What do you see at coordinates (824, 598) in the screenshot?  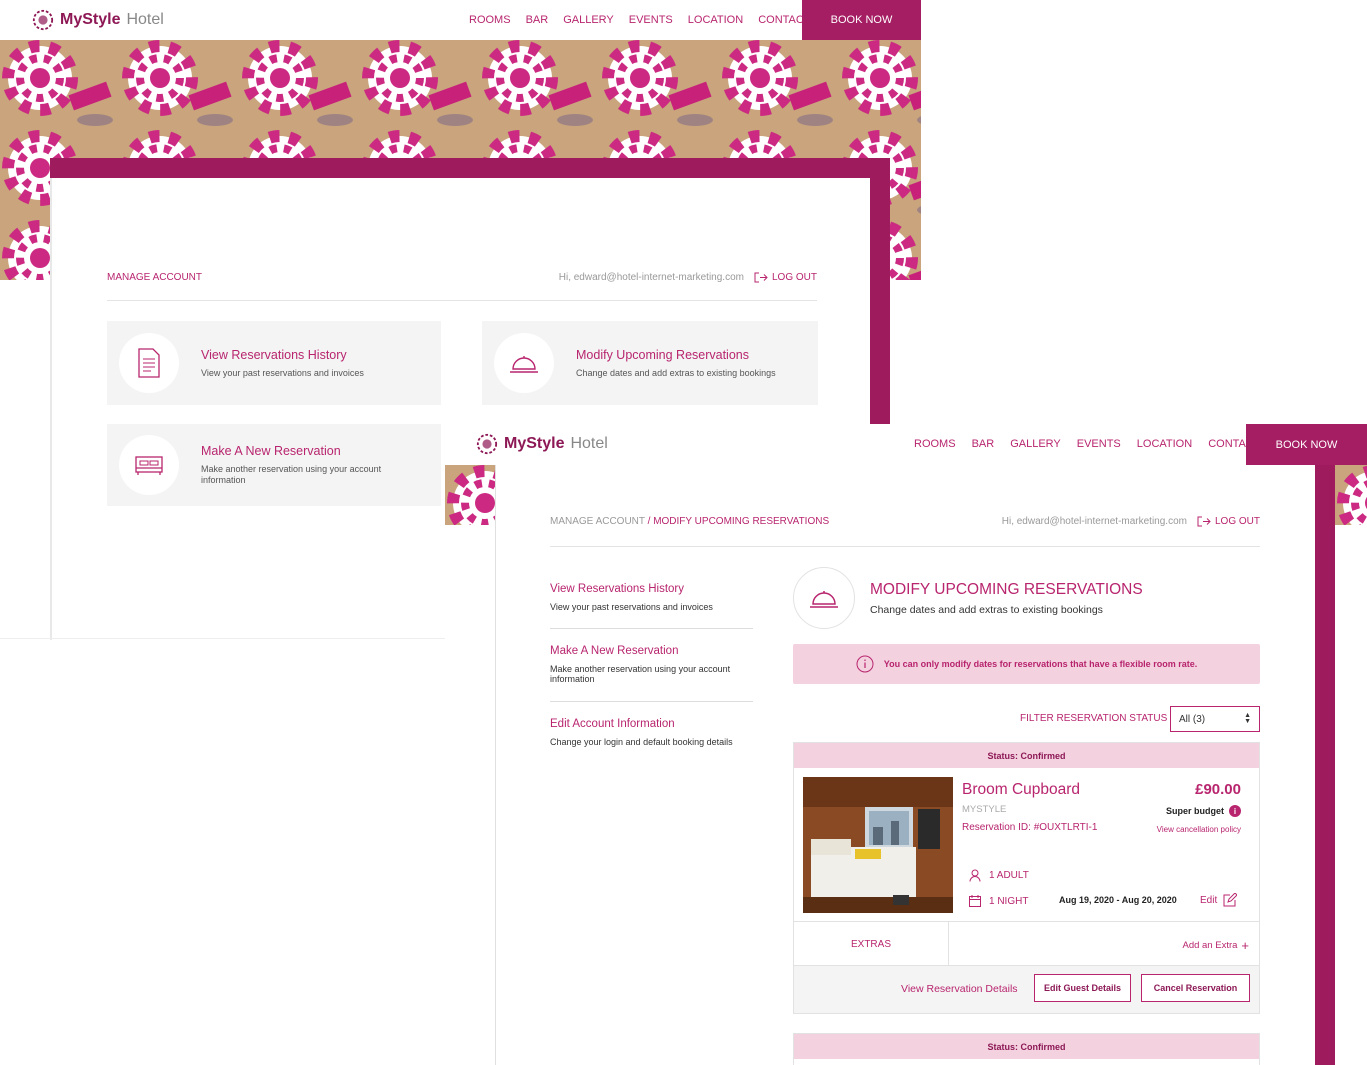 I see `section-icon` at bounding box center [824, 598].